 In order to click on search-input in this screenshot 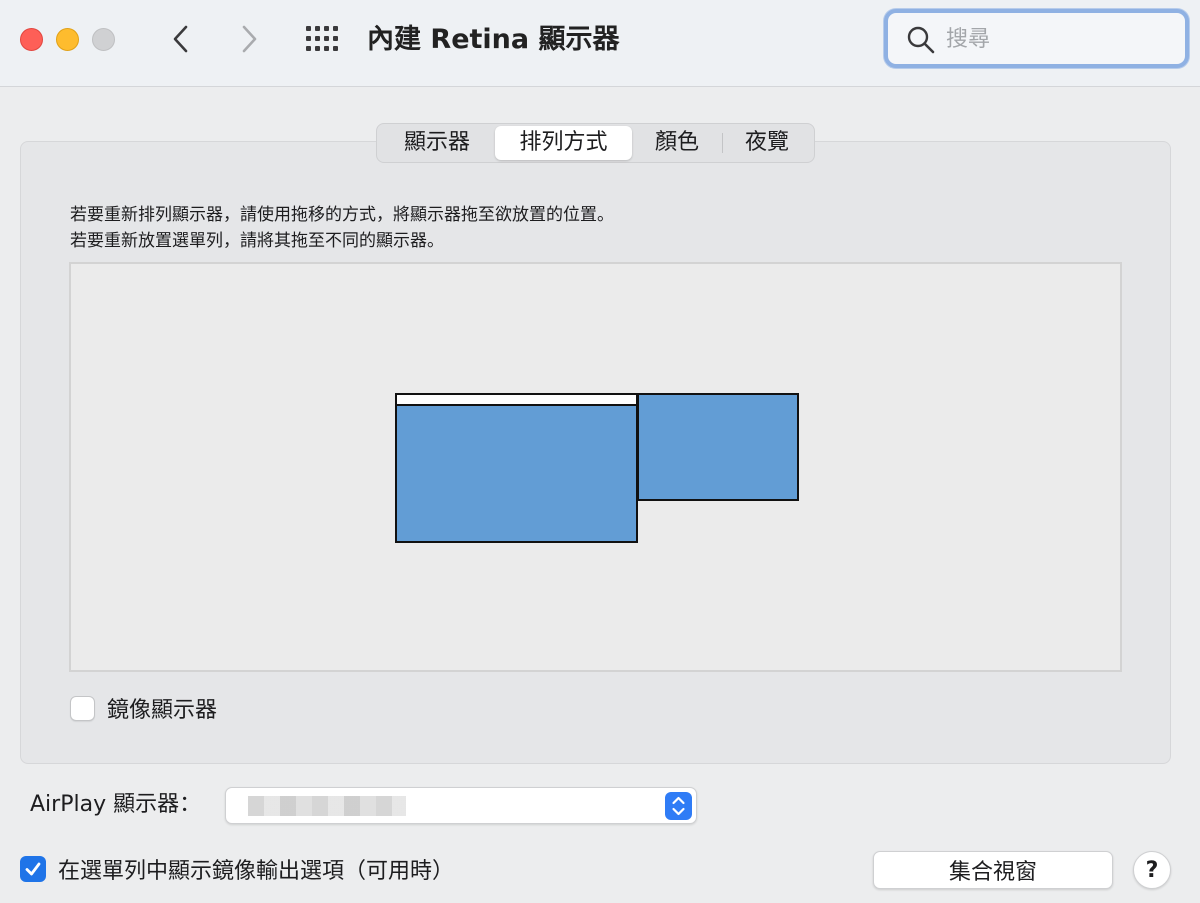, I will do `click(1056, 39)`.